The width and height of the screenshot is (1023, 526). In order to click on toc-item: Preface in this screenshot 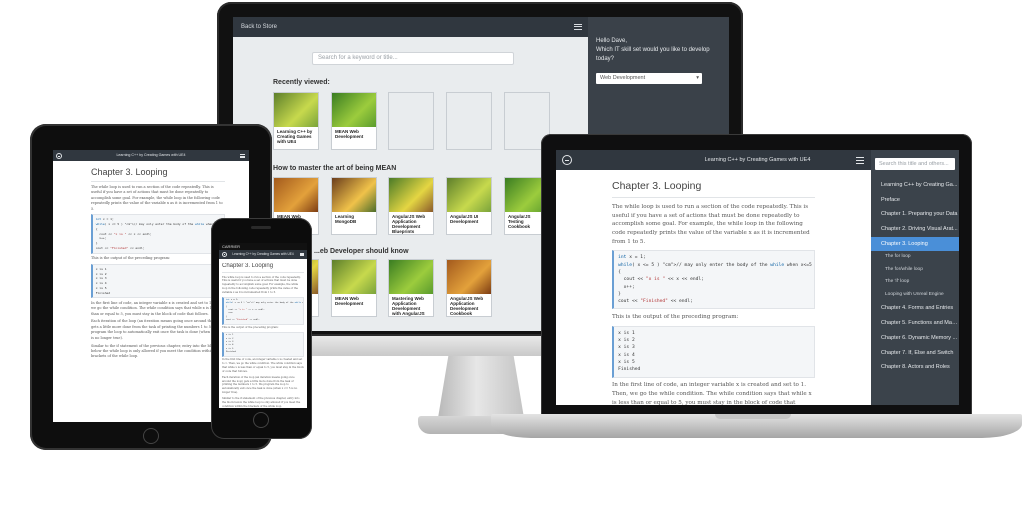, I will do `click(915, 200)`.